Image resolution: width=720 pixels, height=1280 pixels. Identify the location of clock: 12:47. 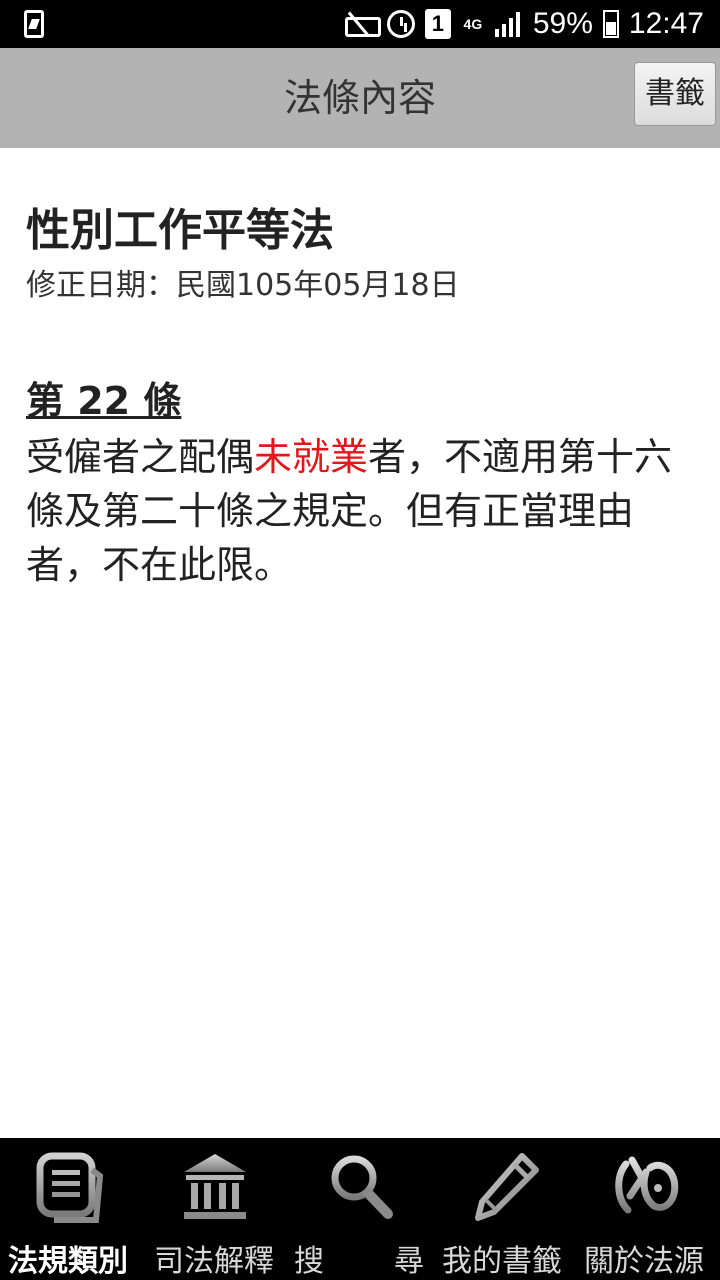
(666, 23).